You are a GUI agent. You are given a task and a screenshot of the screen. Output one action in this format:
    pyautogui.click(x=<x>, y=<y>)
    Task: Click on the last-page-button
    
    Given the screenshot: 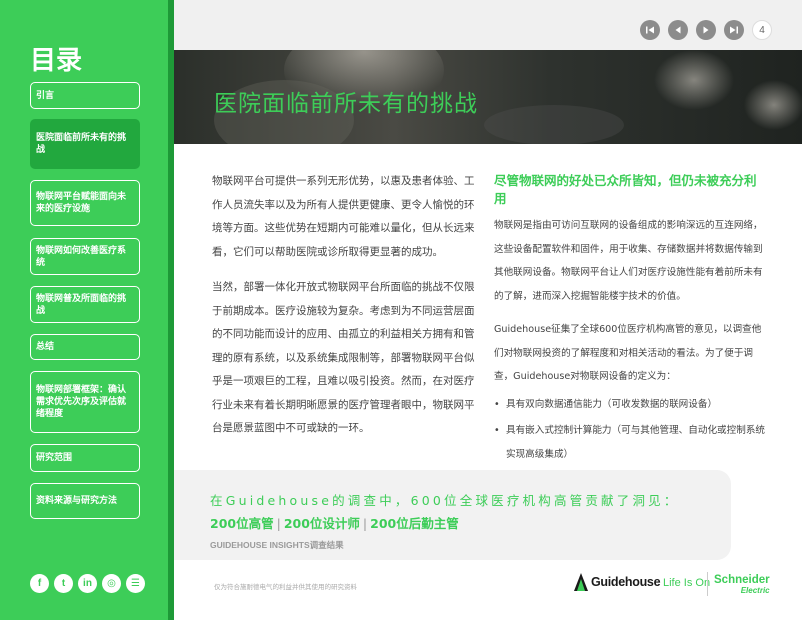 What is the action you would take?
    pyautogui.click(x=734, y=30)
    